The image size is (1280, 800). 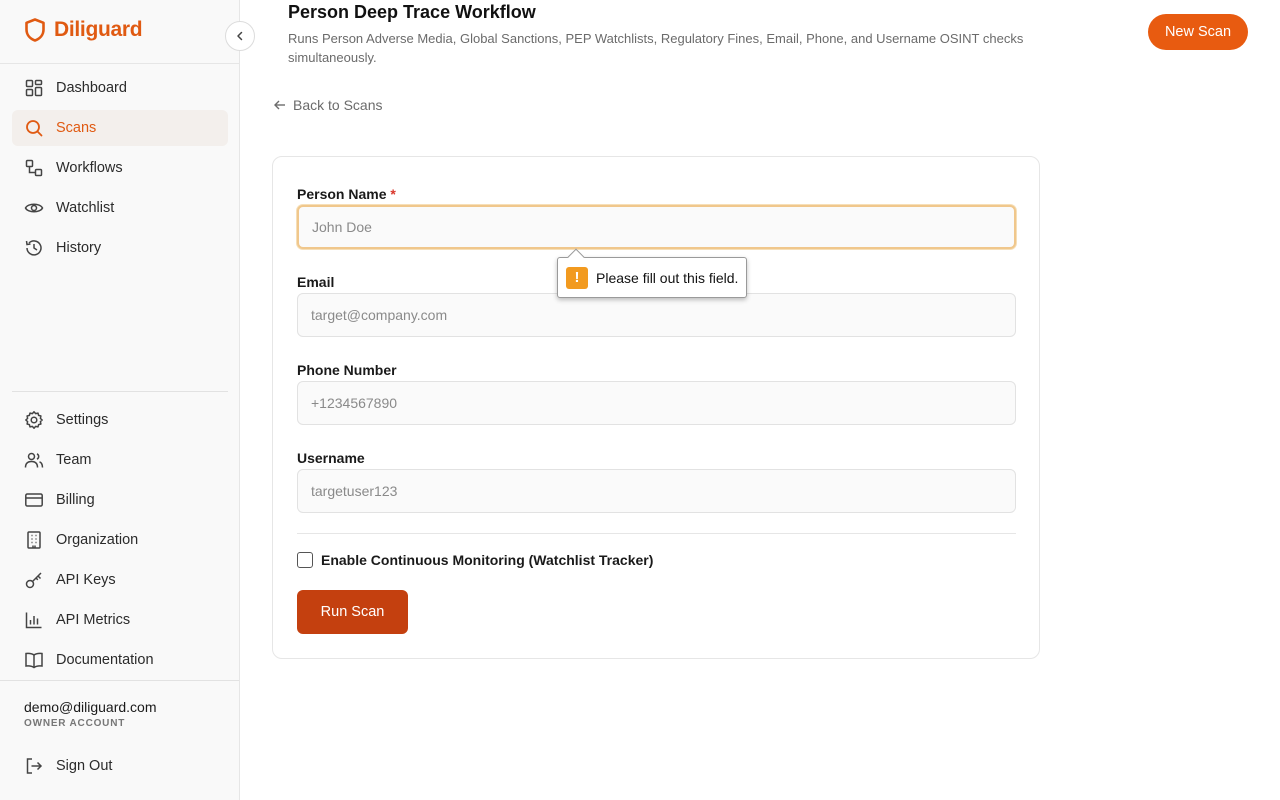 I want to click on sidebar-item-scans: Scans, so click(x=120, y=128).